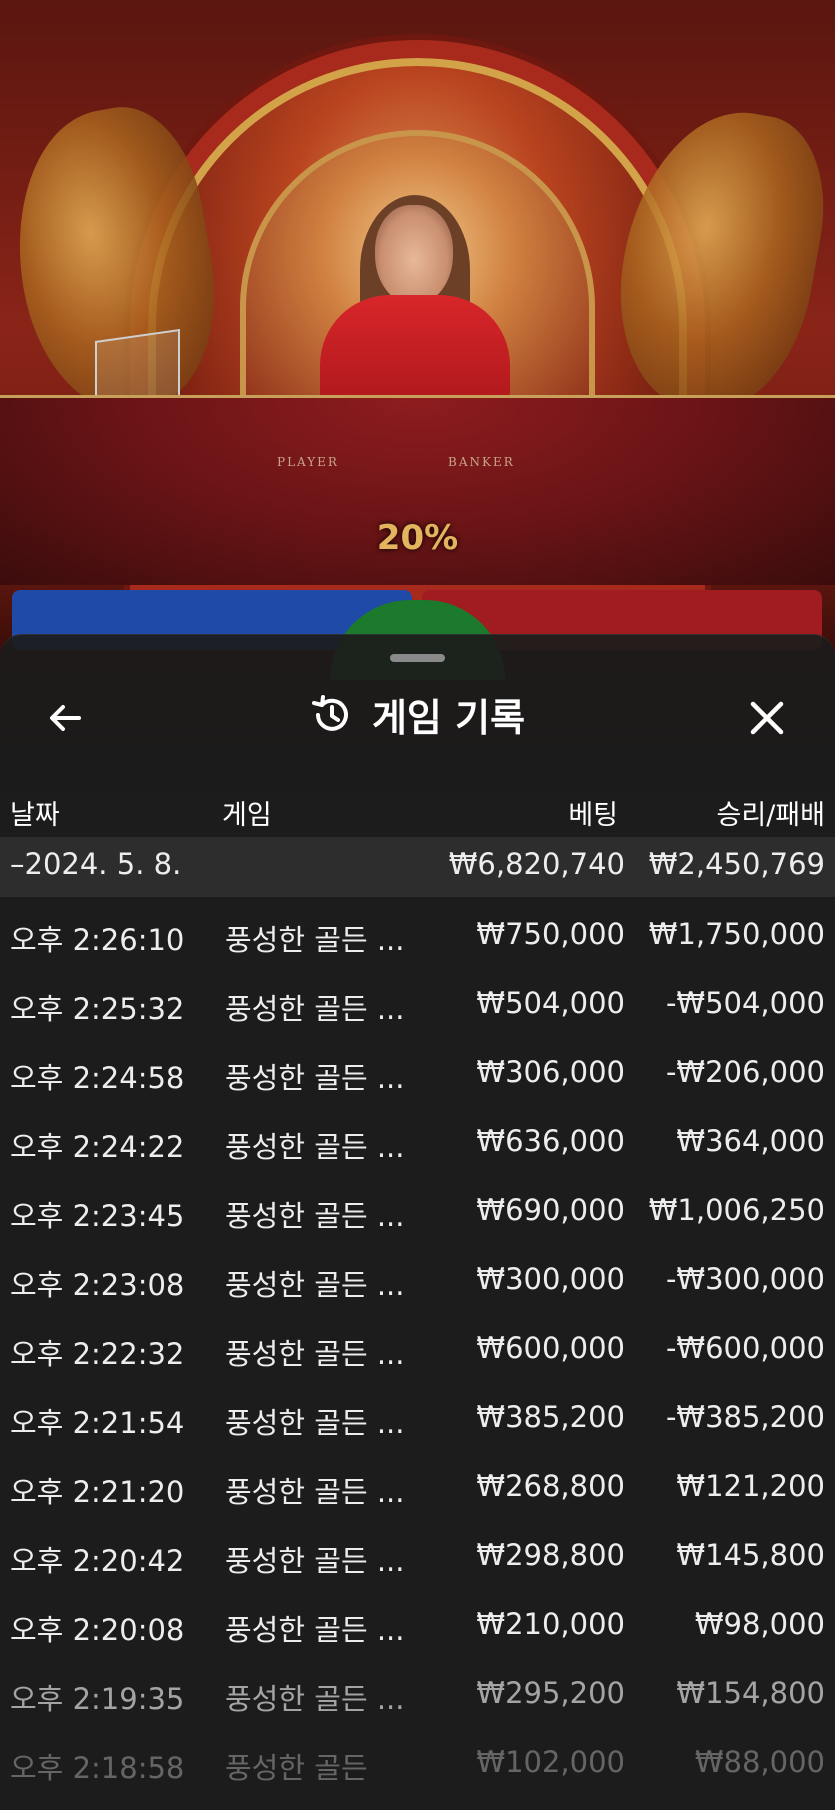 The height and width of the screenshot is (1810, 835). I want to click on row-win-loss: -₩300,000, so click(745, 1279).